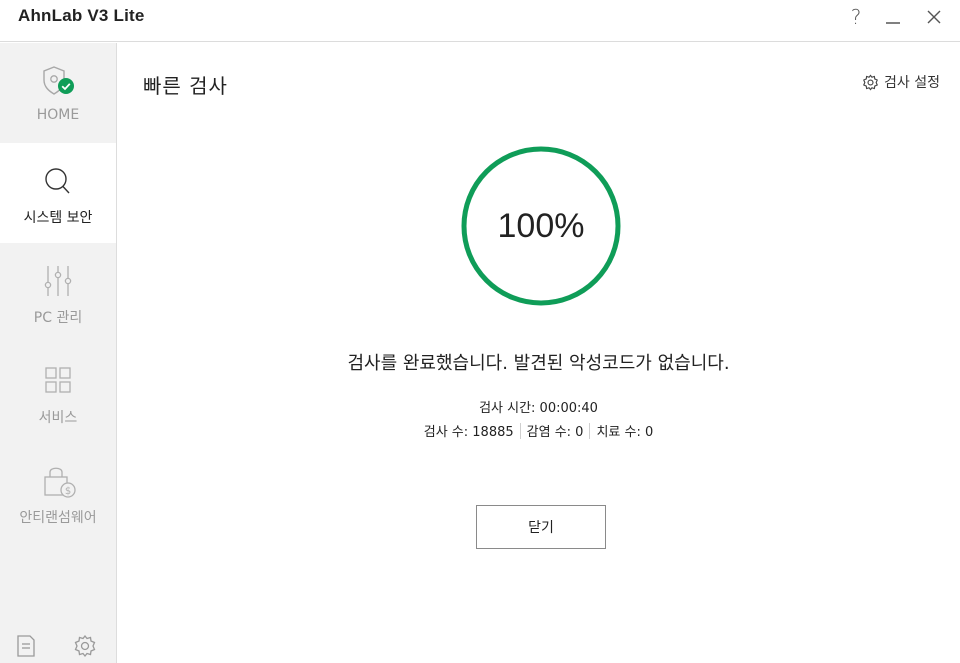 The width and height of the screenshot is (960, 663). What do you see at coordinates (912, 83) in the screenshot?
I see `scan-settings-label: 검사 설정` at bounding box center [912, 83].